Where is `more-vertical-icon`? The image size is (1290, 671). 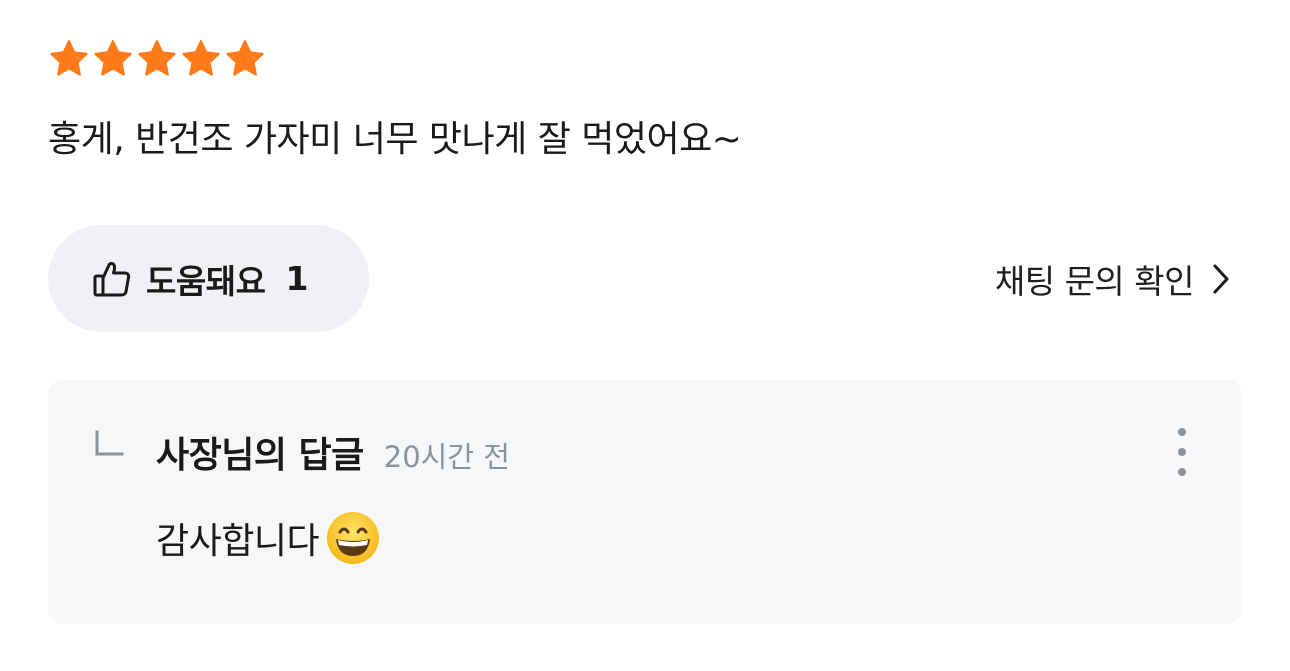
more-vertical-icon is located at coordinates (1182, 452).